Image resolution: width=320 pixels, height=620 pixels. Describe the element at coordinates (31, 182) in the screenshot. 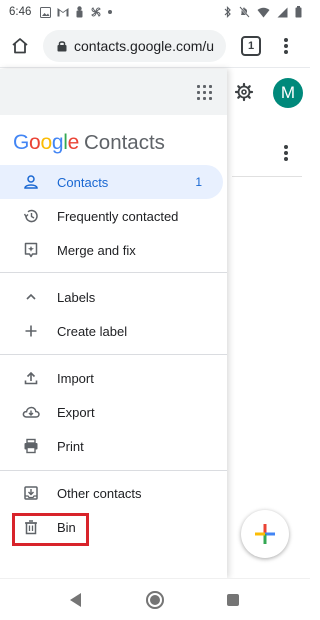

I see `person-icon` at that location.